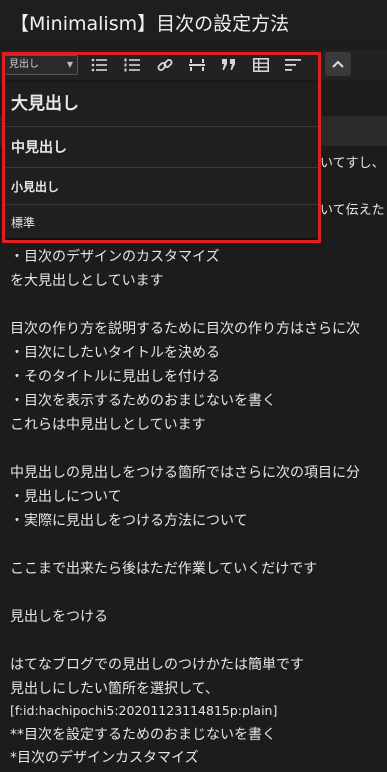 The image size is (387, 772). What do you see at coordinates (161, 104) in the screenshot?
I see `dropdown-item-large-heading: 大見出し` at bounding box center [161, 104].